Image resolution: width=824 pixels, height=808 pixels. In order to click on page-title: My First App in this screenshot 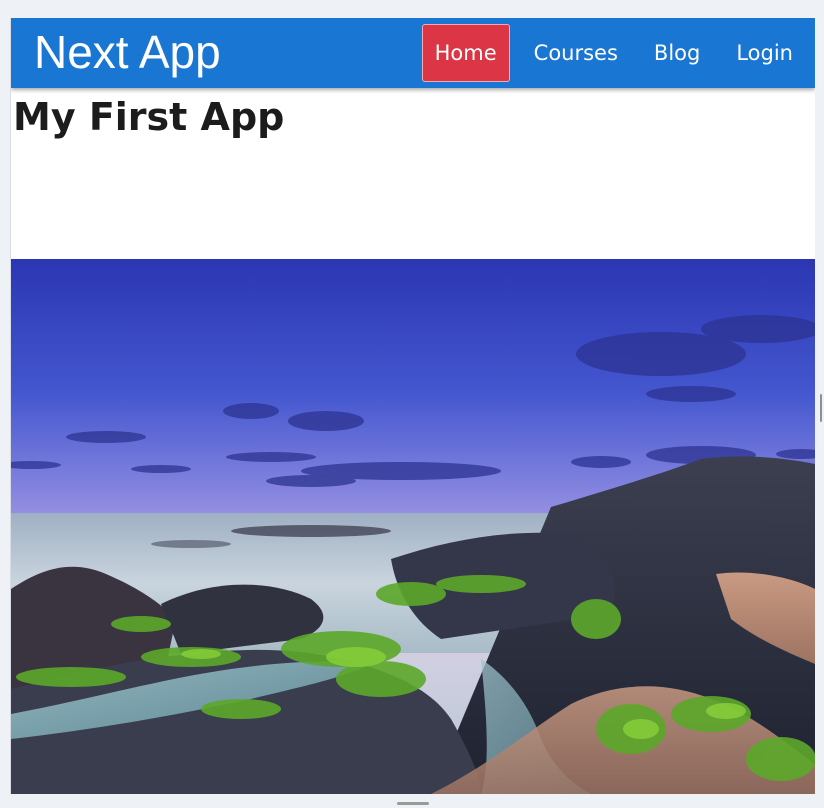, I will do `click(149, 117)`.